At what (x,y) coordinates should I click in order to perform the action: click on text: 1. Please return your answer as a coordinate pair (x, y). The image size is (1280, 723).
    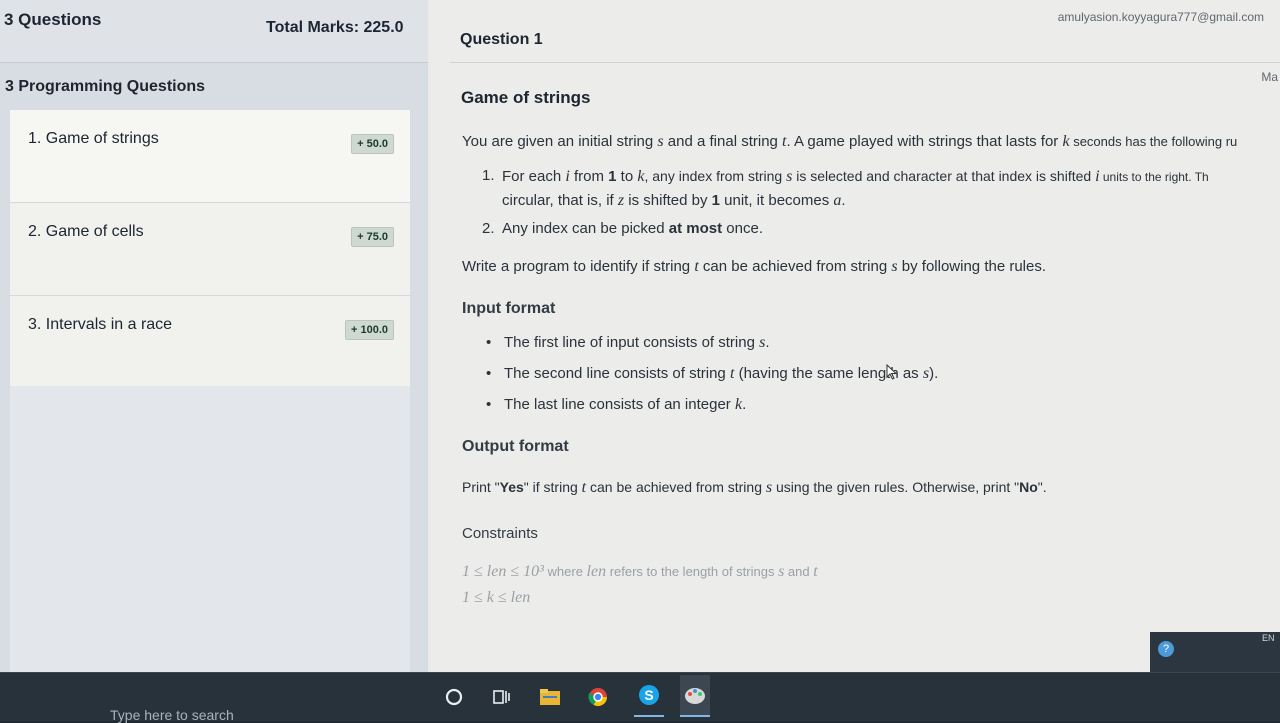
    Looking at the image, I should click on (612, 176).